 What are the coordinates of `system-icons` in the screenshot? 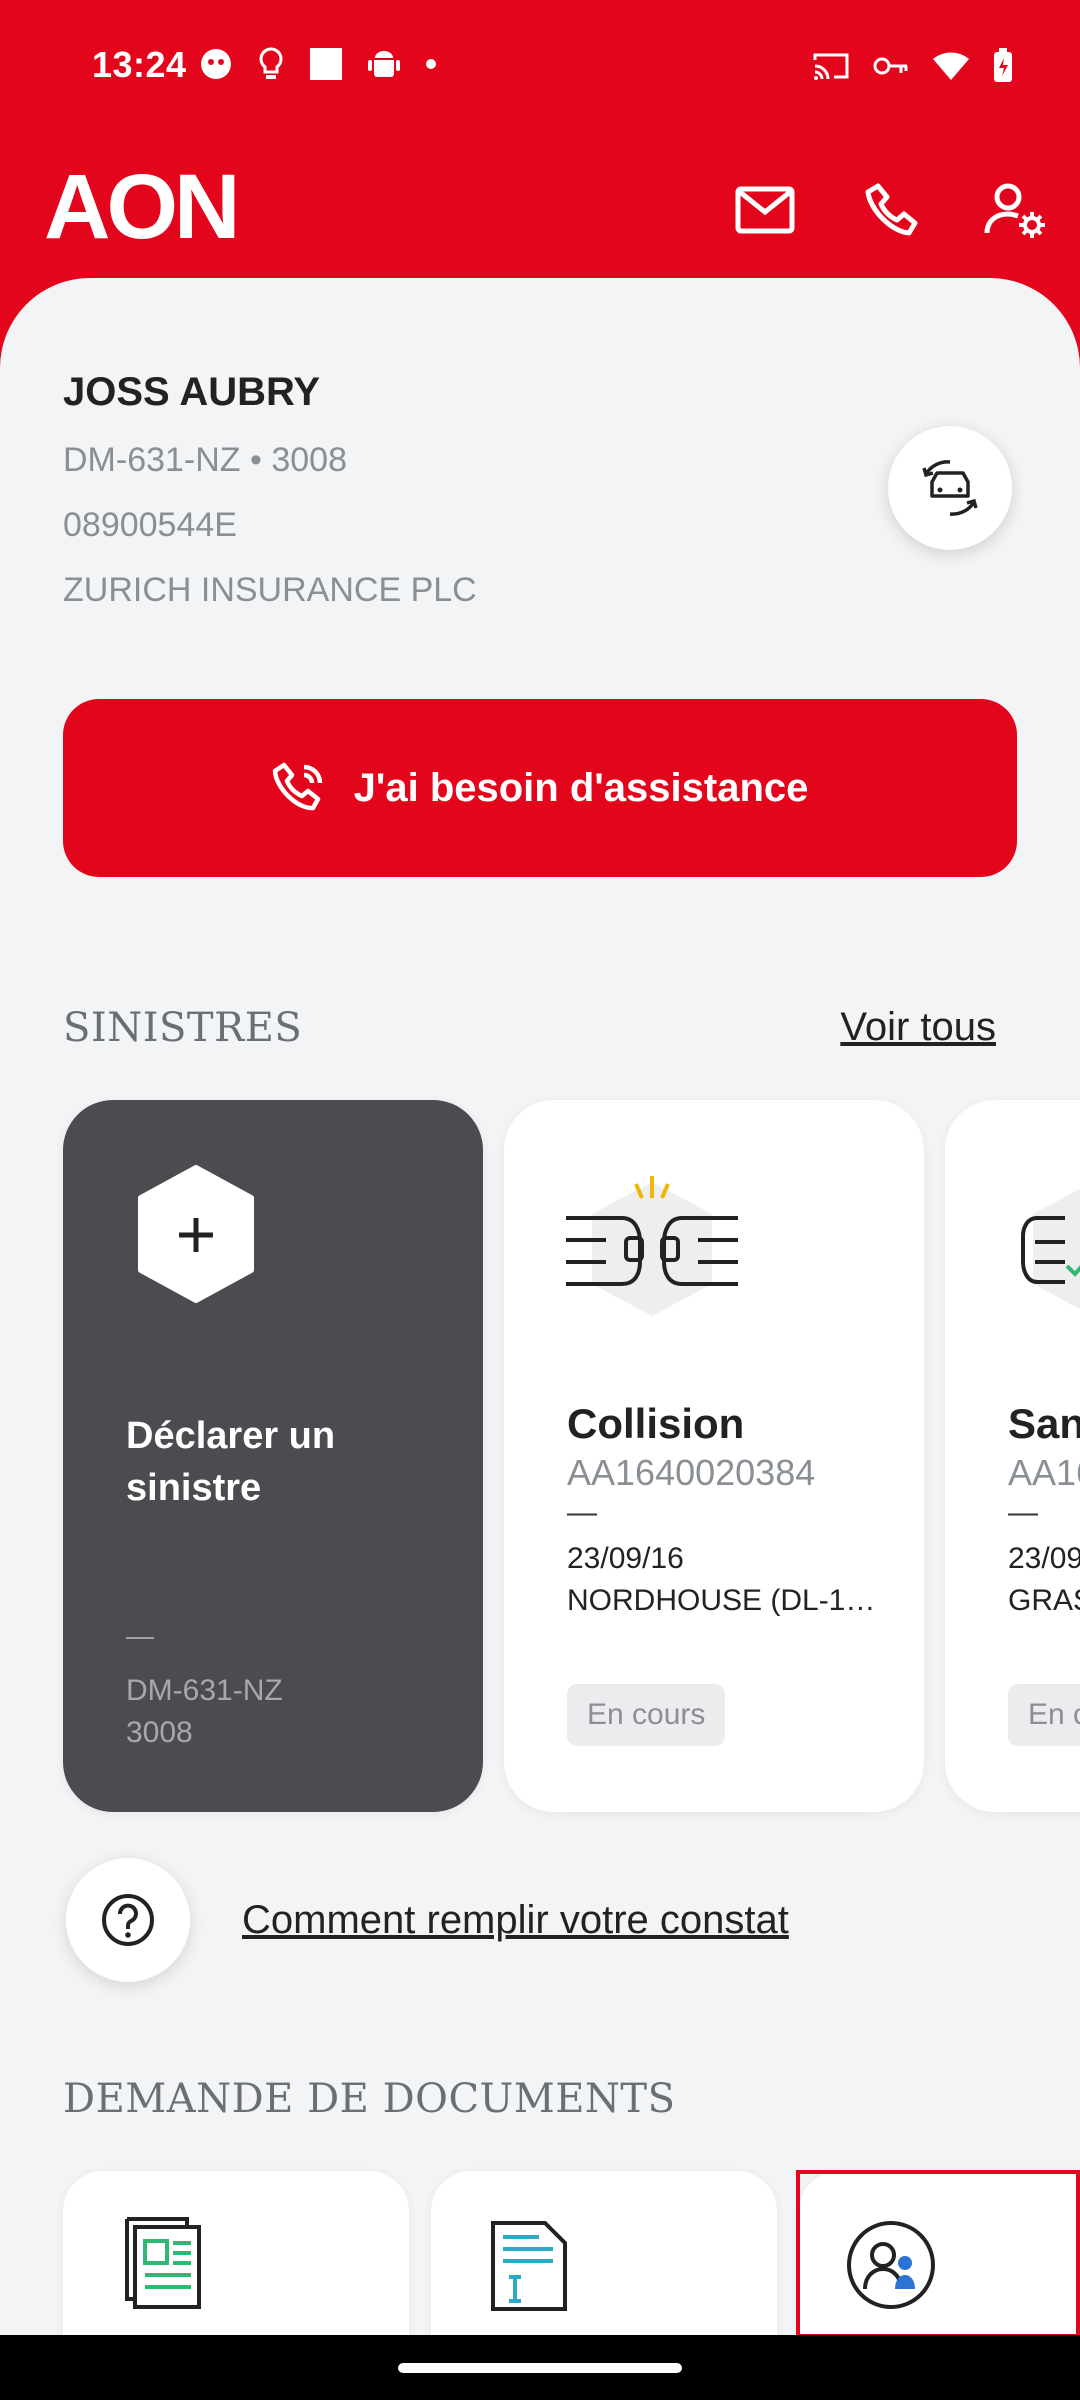 It's located at (913, 66).